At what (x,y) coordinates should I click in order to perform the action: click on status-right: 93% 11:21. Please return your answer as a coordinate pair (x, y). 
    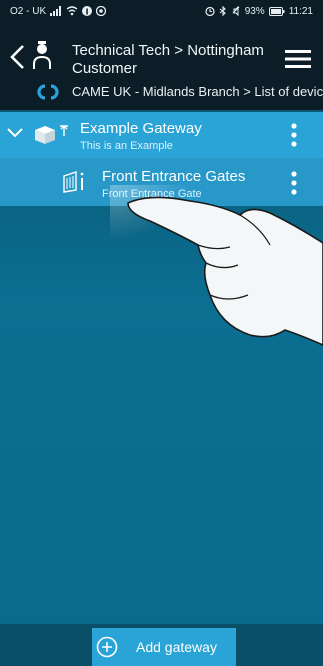
    Looking at the image, I should click on (259, 11).